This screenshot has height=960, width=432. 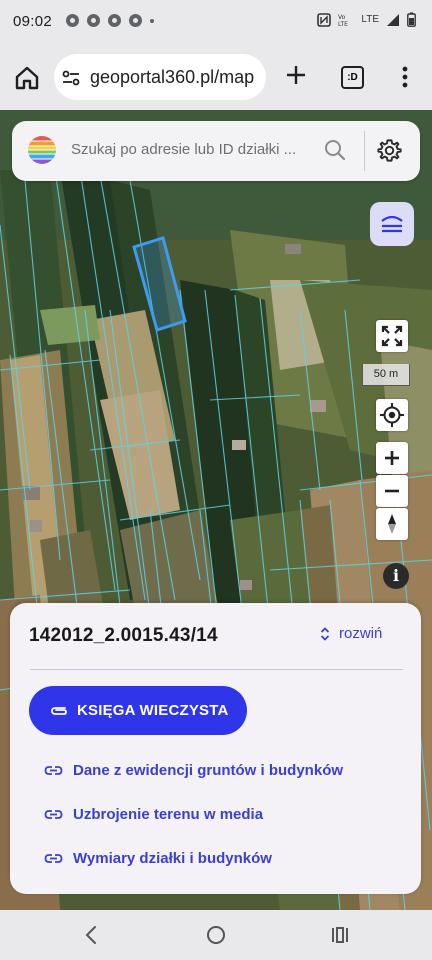 What do you see at coordinates (27, 78) in the screenshot?
I see `home-icon` at bounding box center [27, 78].